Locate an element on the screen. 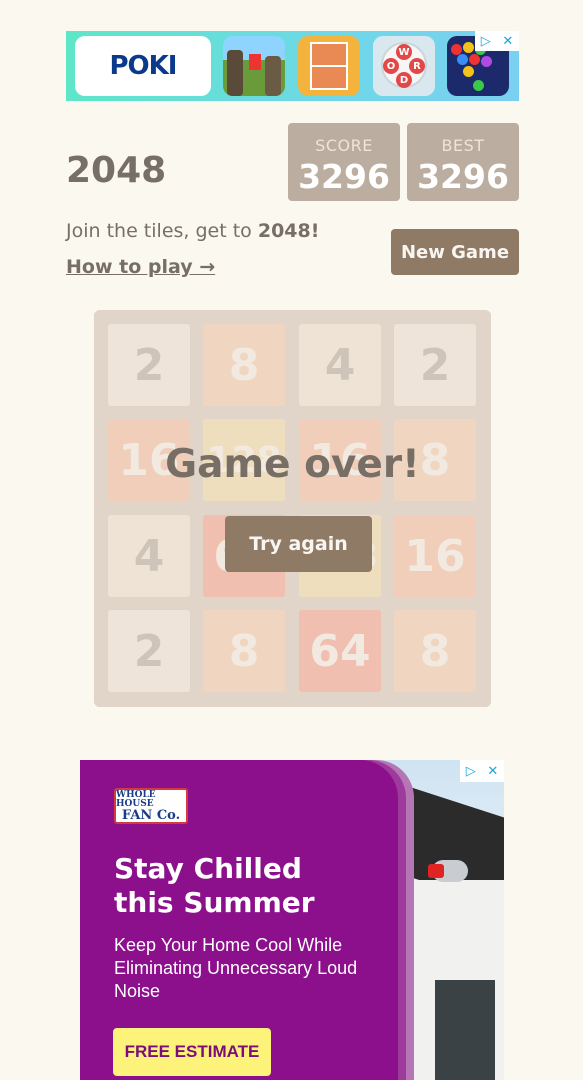 The image size is (583, 1080). top-ad-banner: POKI W O R D ▷ ✕ is located at coordinates (292, 66).